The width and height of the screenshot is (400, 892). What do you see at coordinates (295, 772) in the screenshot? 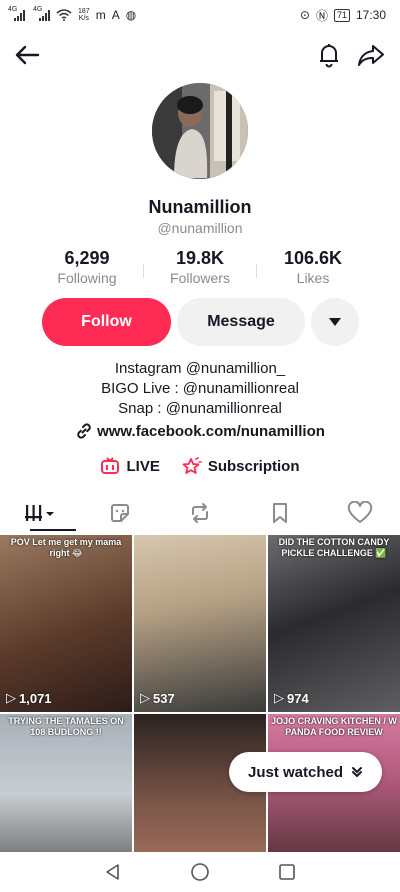
I see `just-watched-label: Just watched` at bounding box center [295, 772].